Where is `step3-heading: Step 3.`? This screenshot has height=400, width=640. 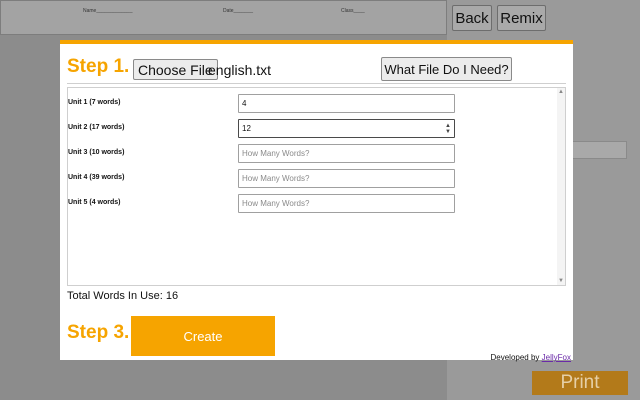
step3-heading: Step 3. is located at coordinates (98, 332).